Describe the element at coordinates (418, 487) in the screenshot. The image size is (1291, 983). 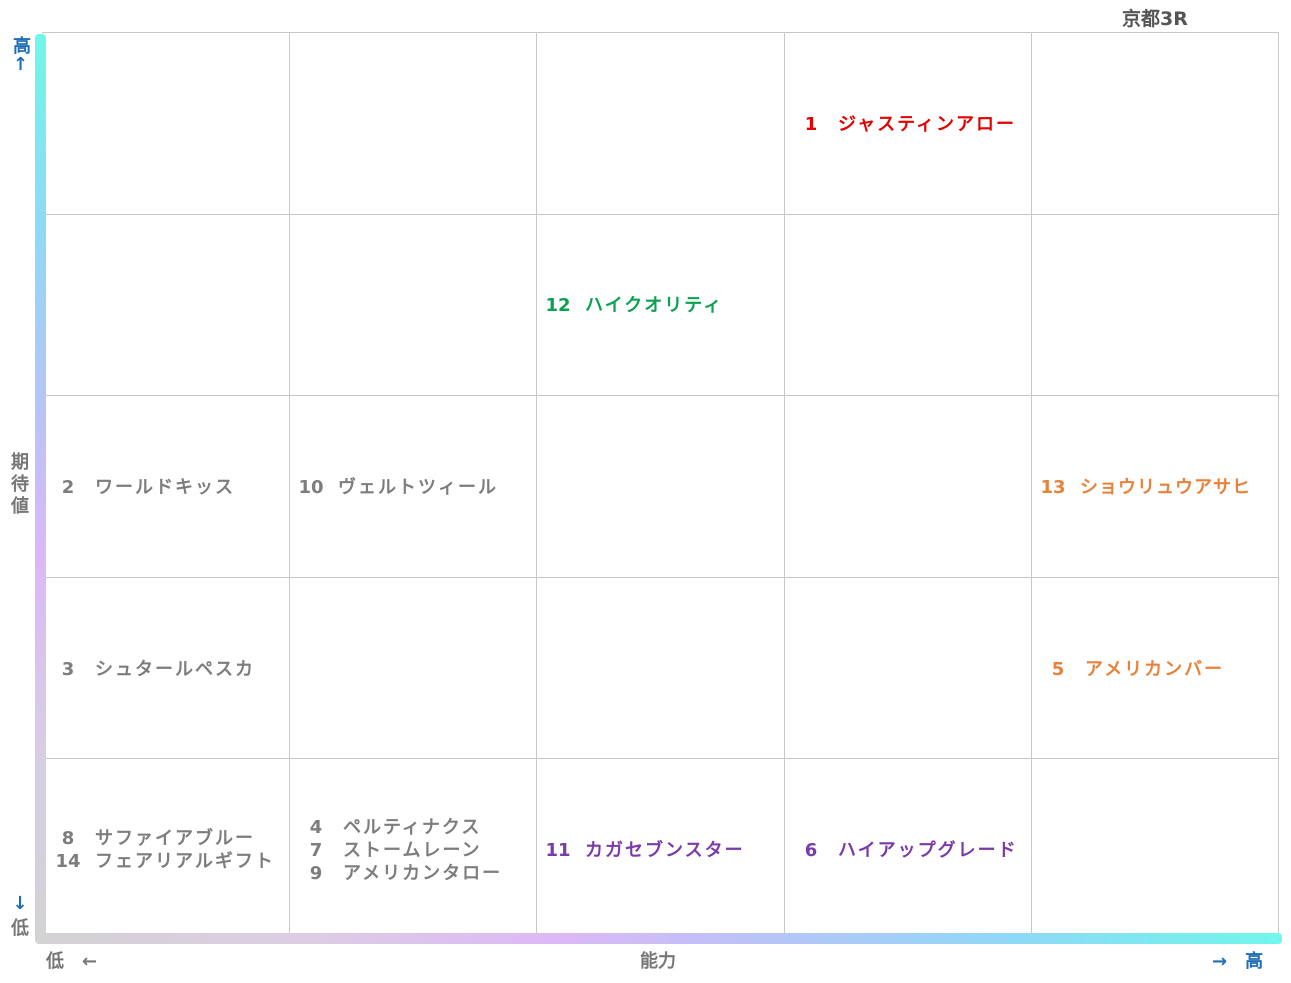
I see `horse-name: ヴェルトツィール` at that location.